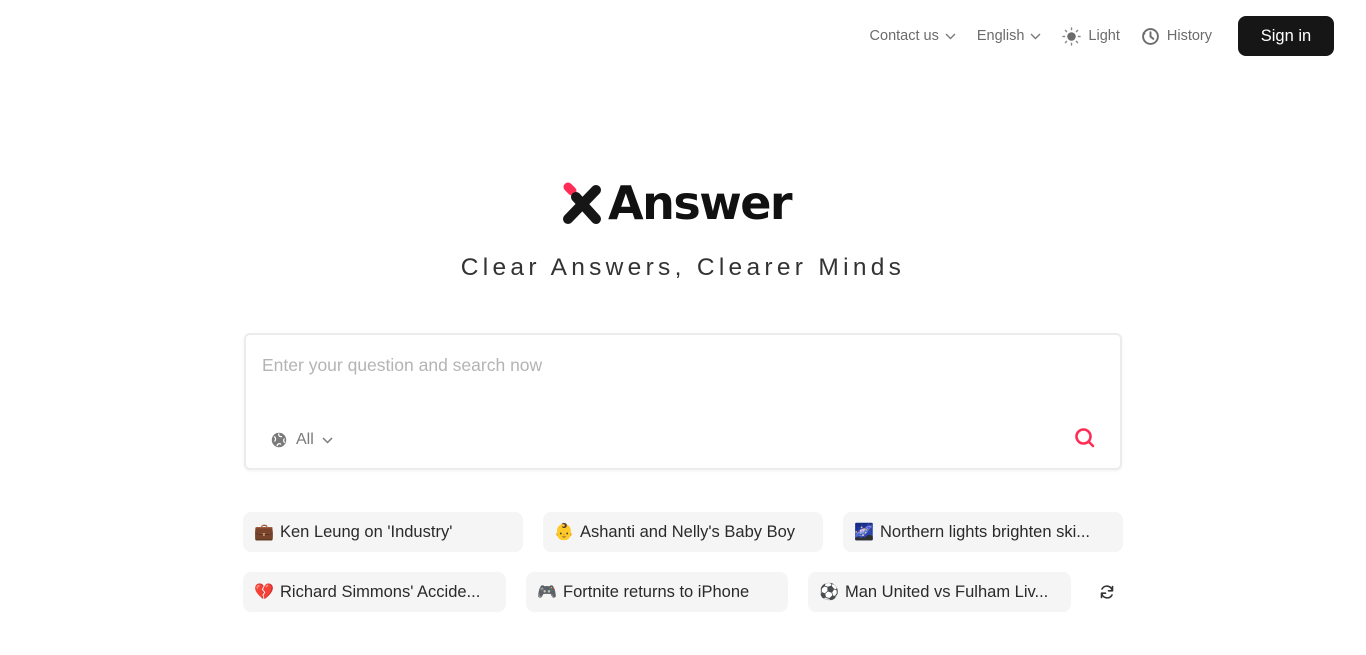  What do you see at coordinates (279, 440) in the screenshot?
I see `globe-icon` at bounding box center [279, 440].